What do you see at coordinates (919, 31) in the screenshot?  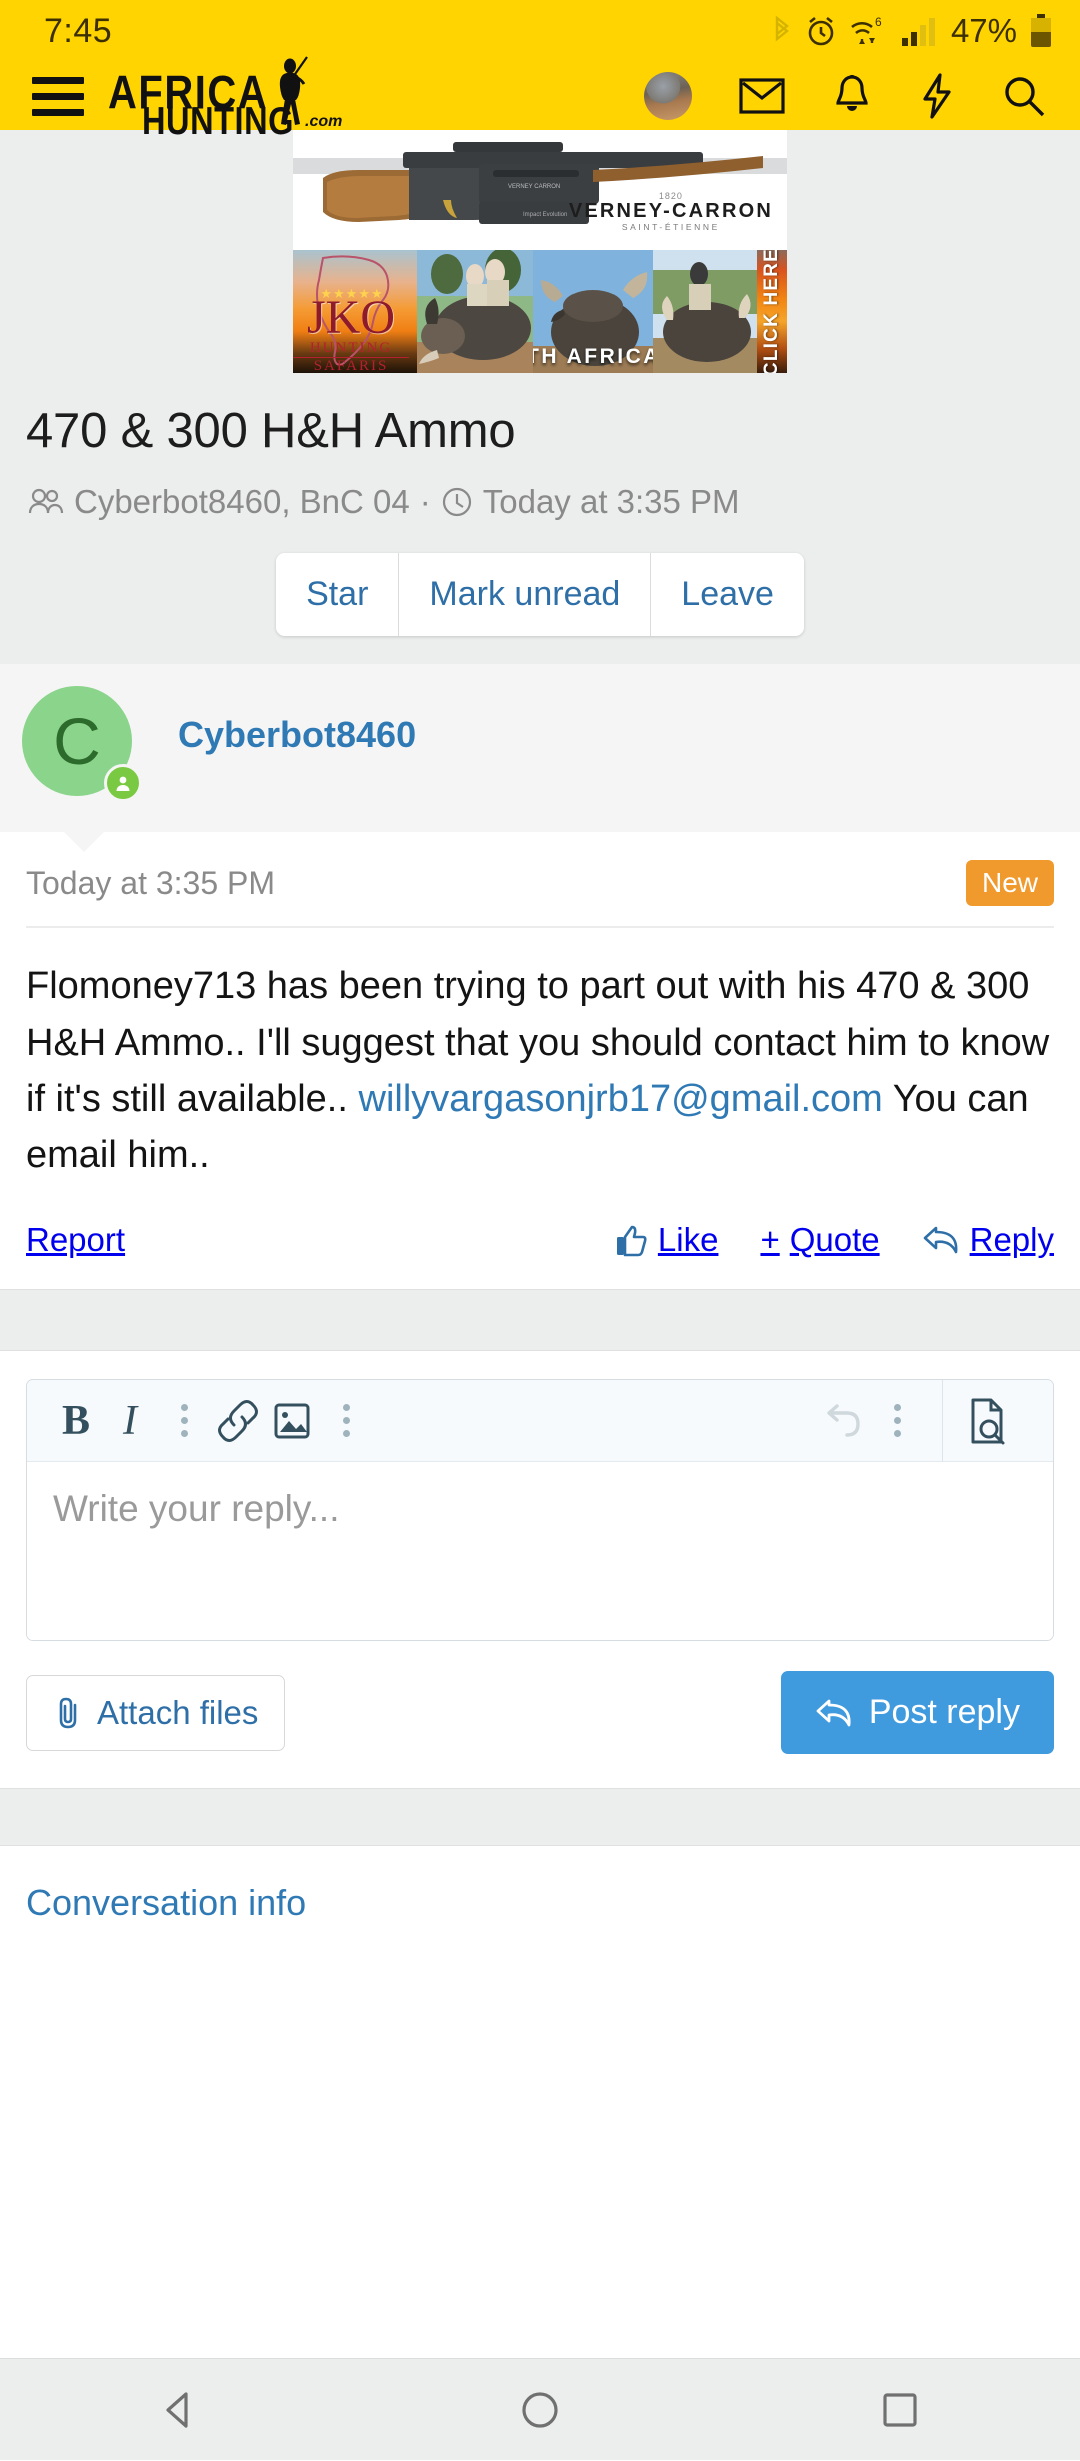 I see `signal-icon` at bounding box center [919, 31].